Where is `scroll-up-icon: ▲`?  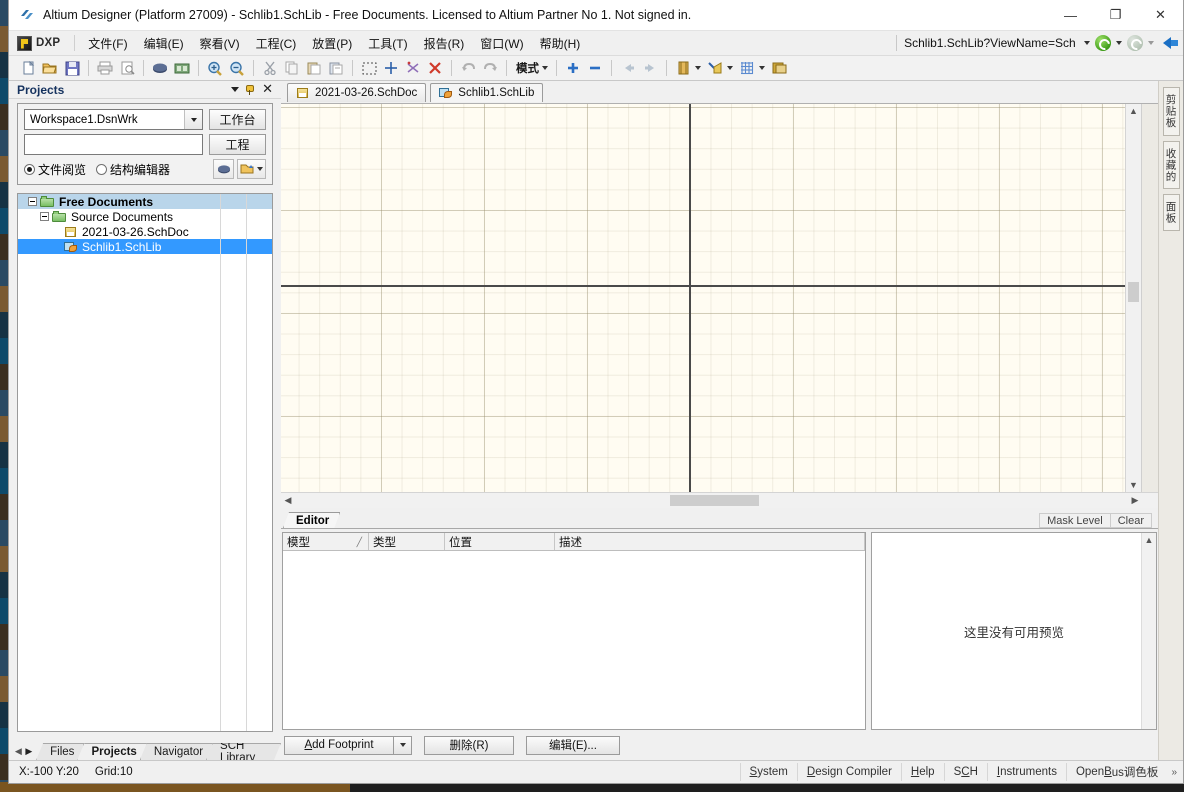 scroll-up-icon: ▲ is located at coordinates (1133, 111).